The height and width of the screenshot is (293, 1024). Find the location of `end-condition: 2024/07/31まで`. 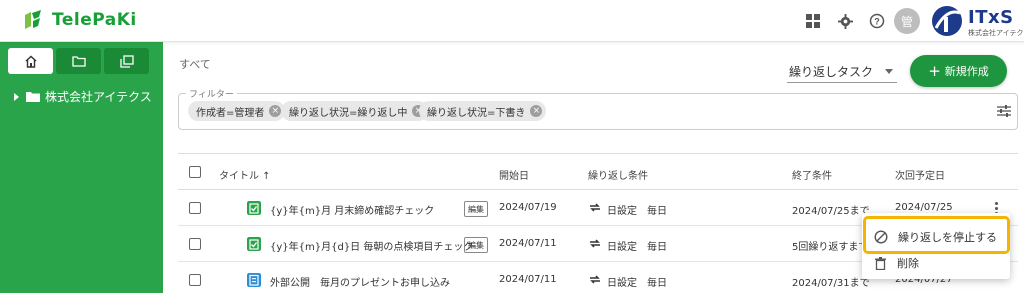

end-condition: 2024/07/31まで is located at coordinates (831, 283).